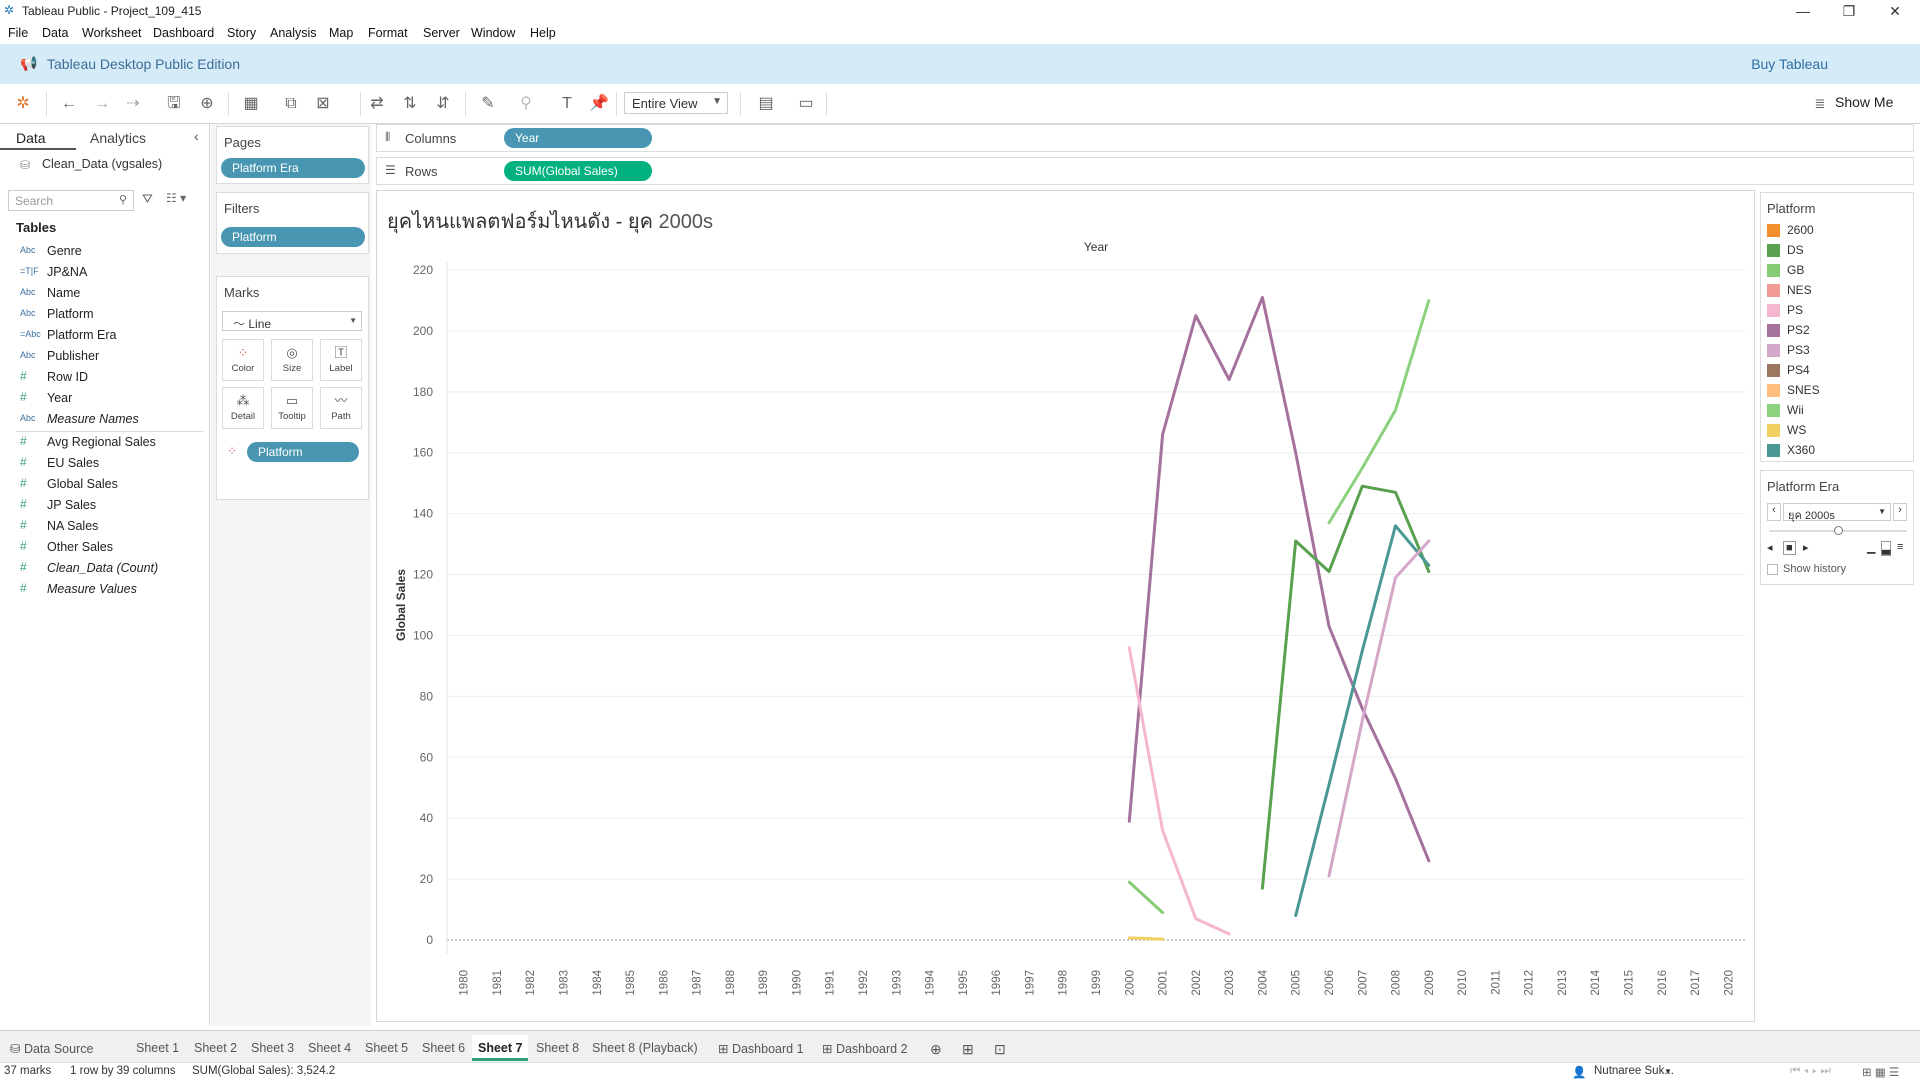 The width and height of the screenshot is (1920, 1080). I want to click on buy-tableau-link: Buy Tableau, so click(1789, 64).